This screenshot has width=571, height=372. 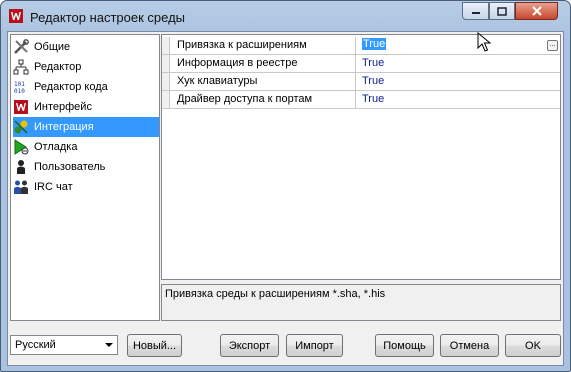 What do you see at coordinates (86, 47) in the screenshot?
I see `sidebar-item-general: Общие` at bounding box center [86, 47].